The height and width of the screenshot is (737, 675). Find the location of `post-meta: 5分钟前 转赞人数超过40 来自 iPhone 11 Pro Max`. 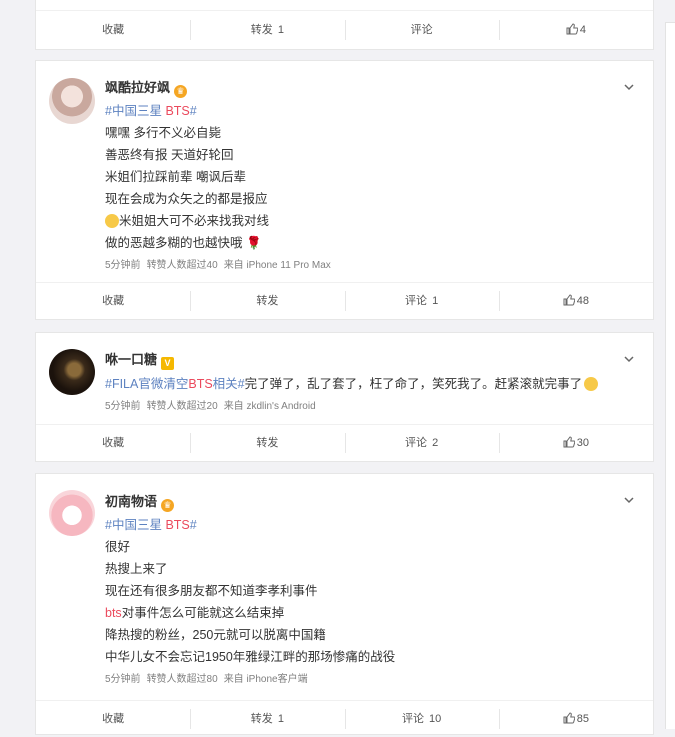

post-meta: 5分钟前 转赞人数超过40 来自 iPhone 11 Pro Max is located at coordinates (218, 263).